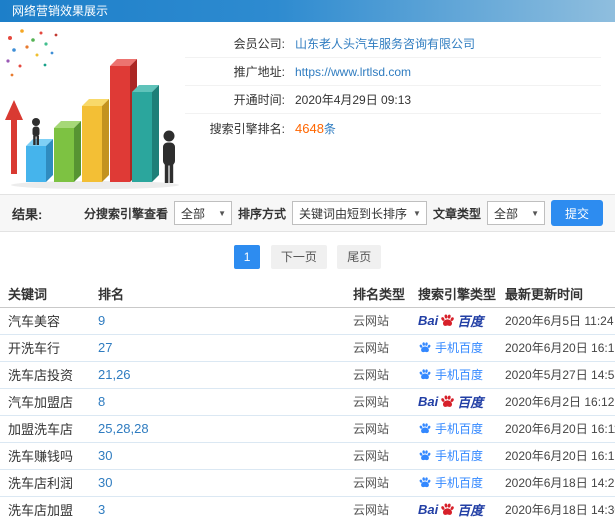 Image resolution: width=615 pixels, height=520 pixels. I want to click on company-link: 山东老人头汽车服务咨询有限公司, so click(385, 43).